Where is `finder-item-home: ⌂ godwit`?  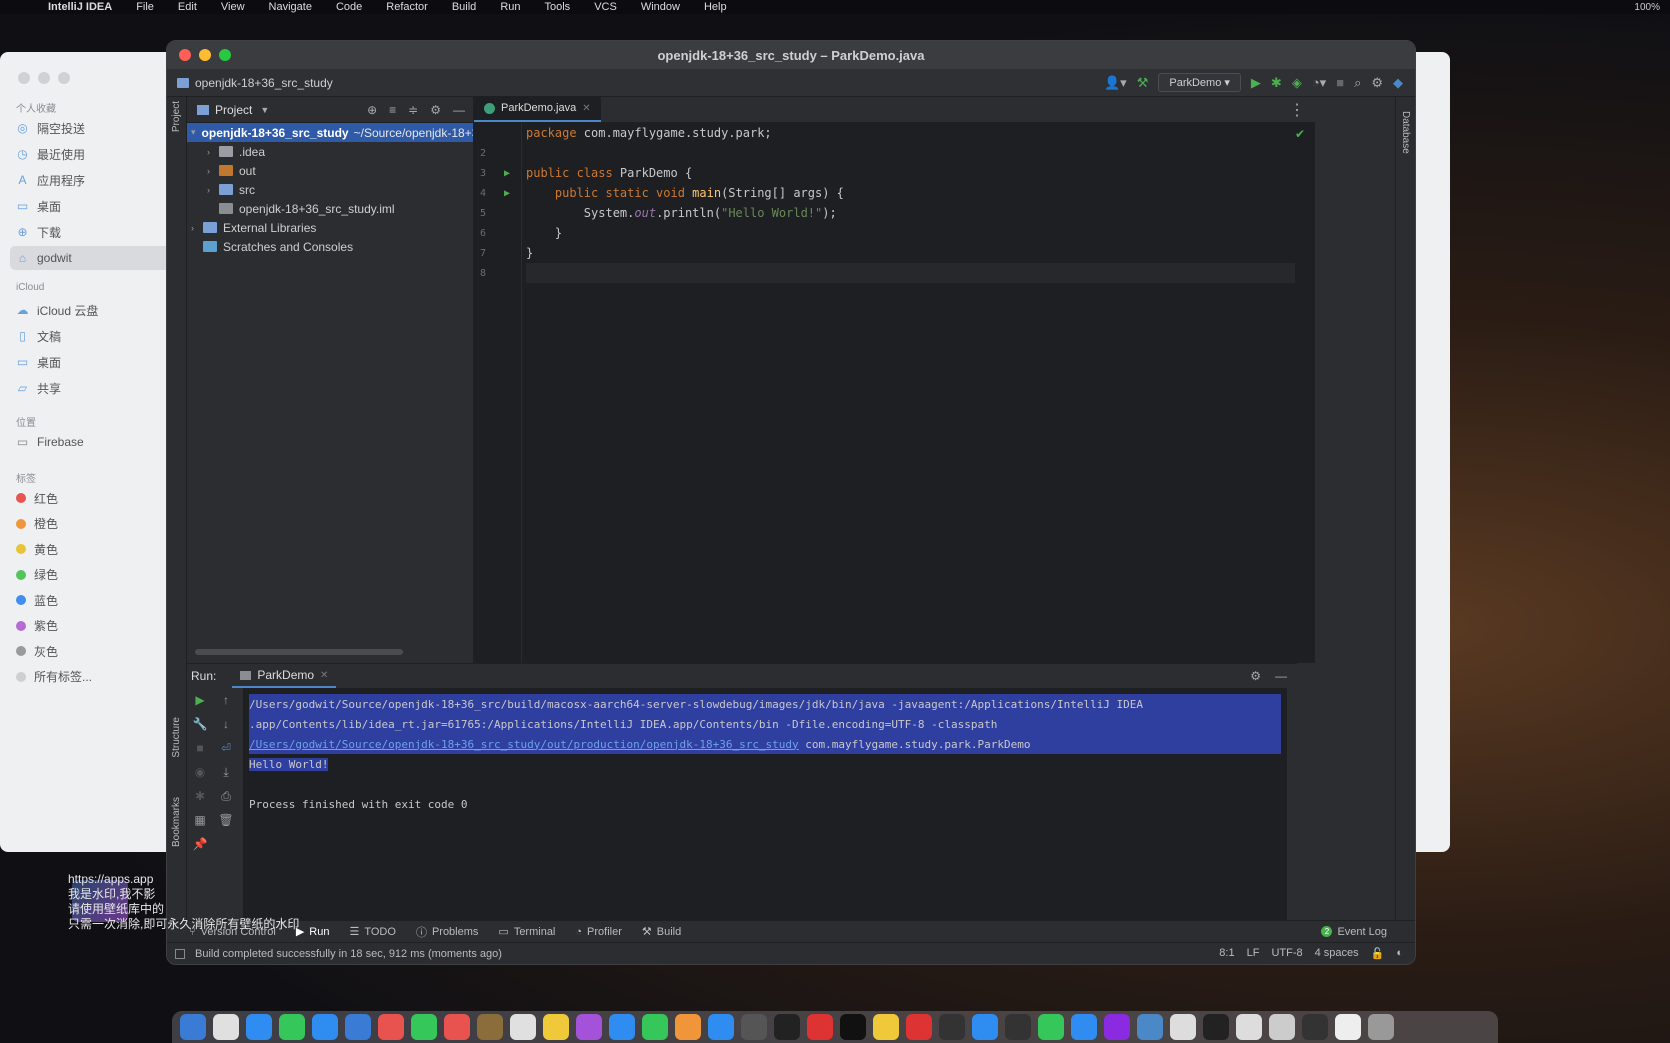
finder-item-home: ⌂ godwit is located at coordinates (90, 258).